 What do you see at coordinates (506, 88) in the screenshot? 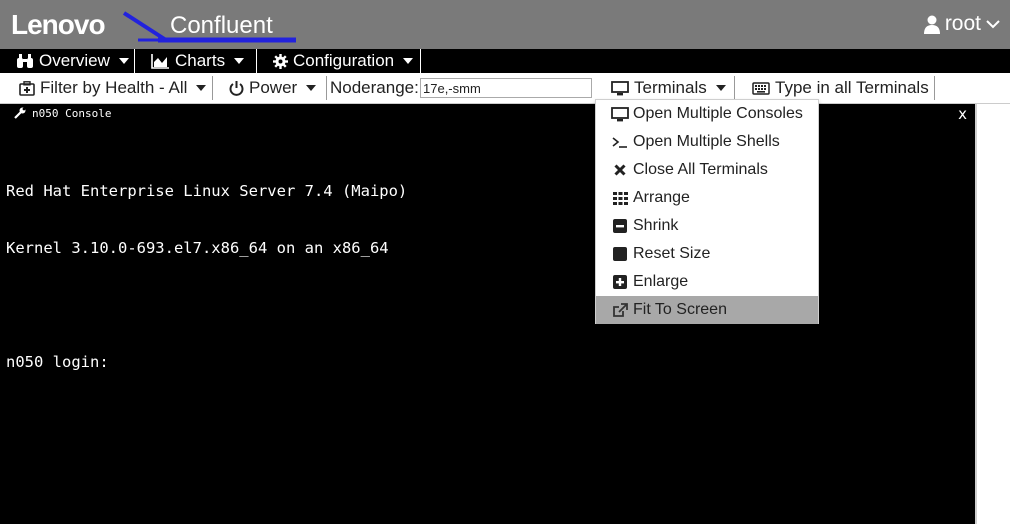
I see `noderange-input` at bounding box center [506, 88].